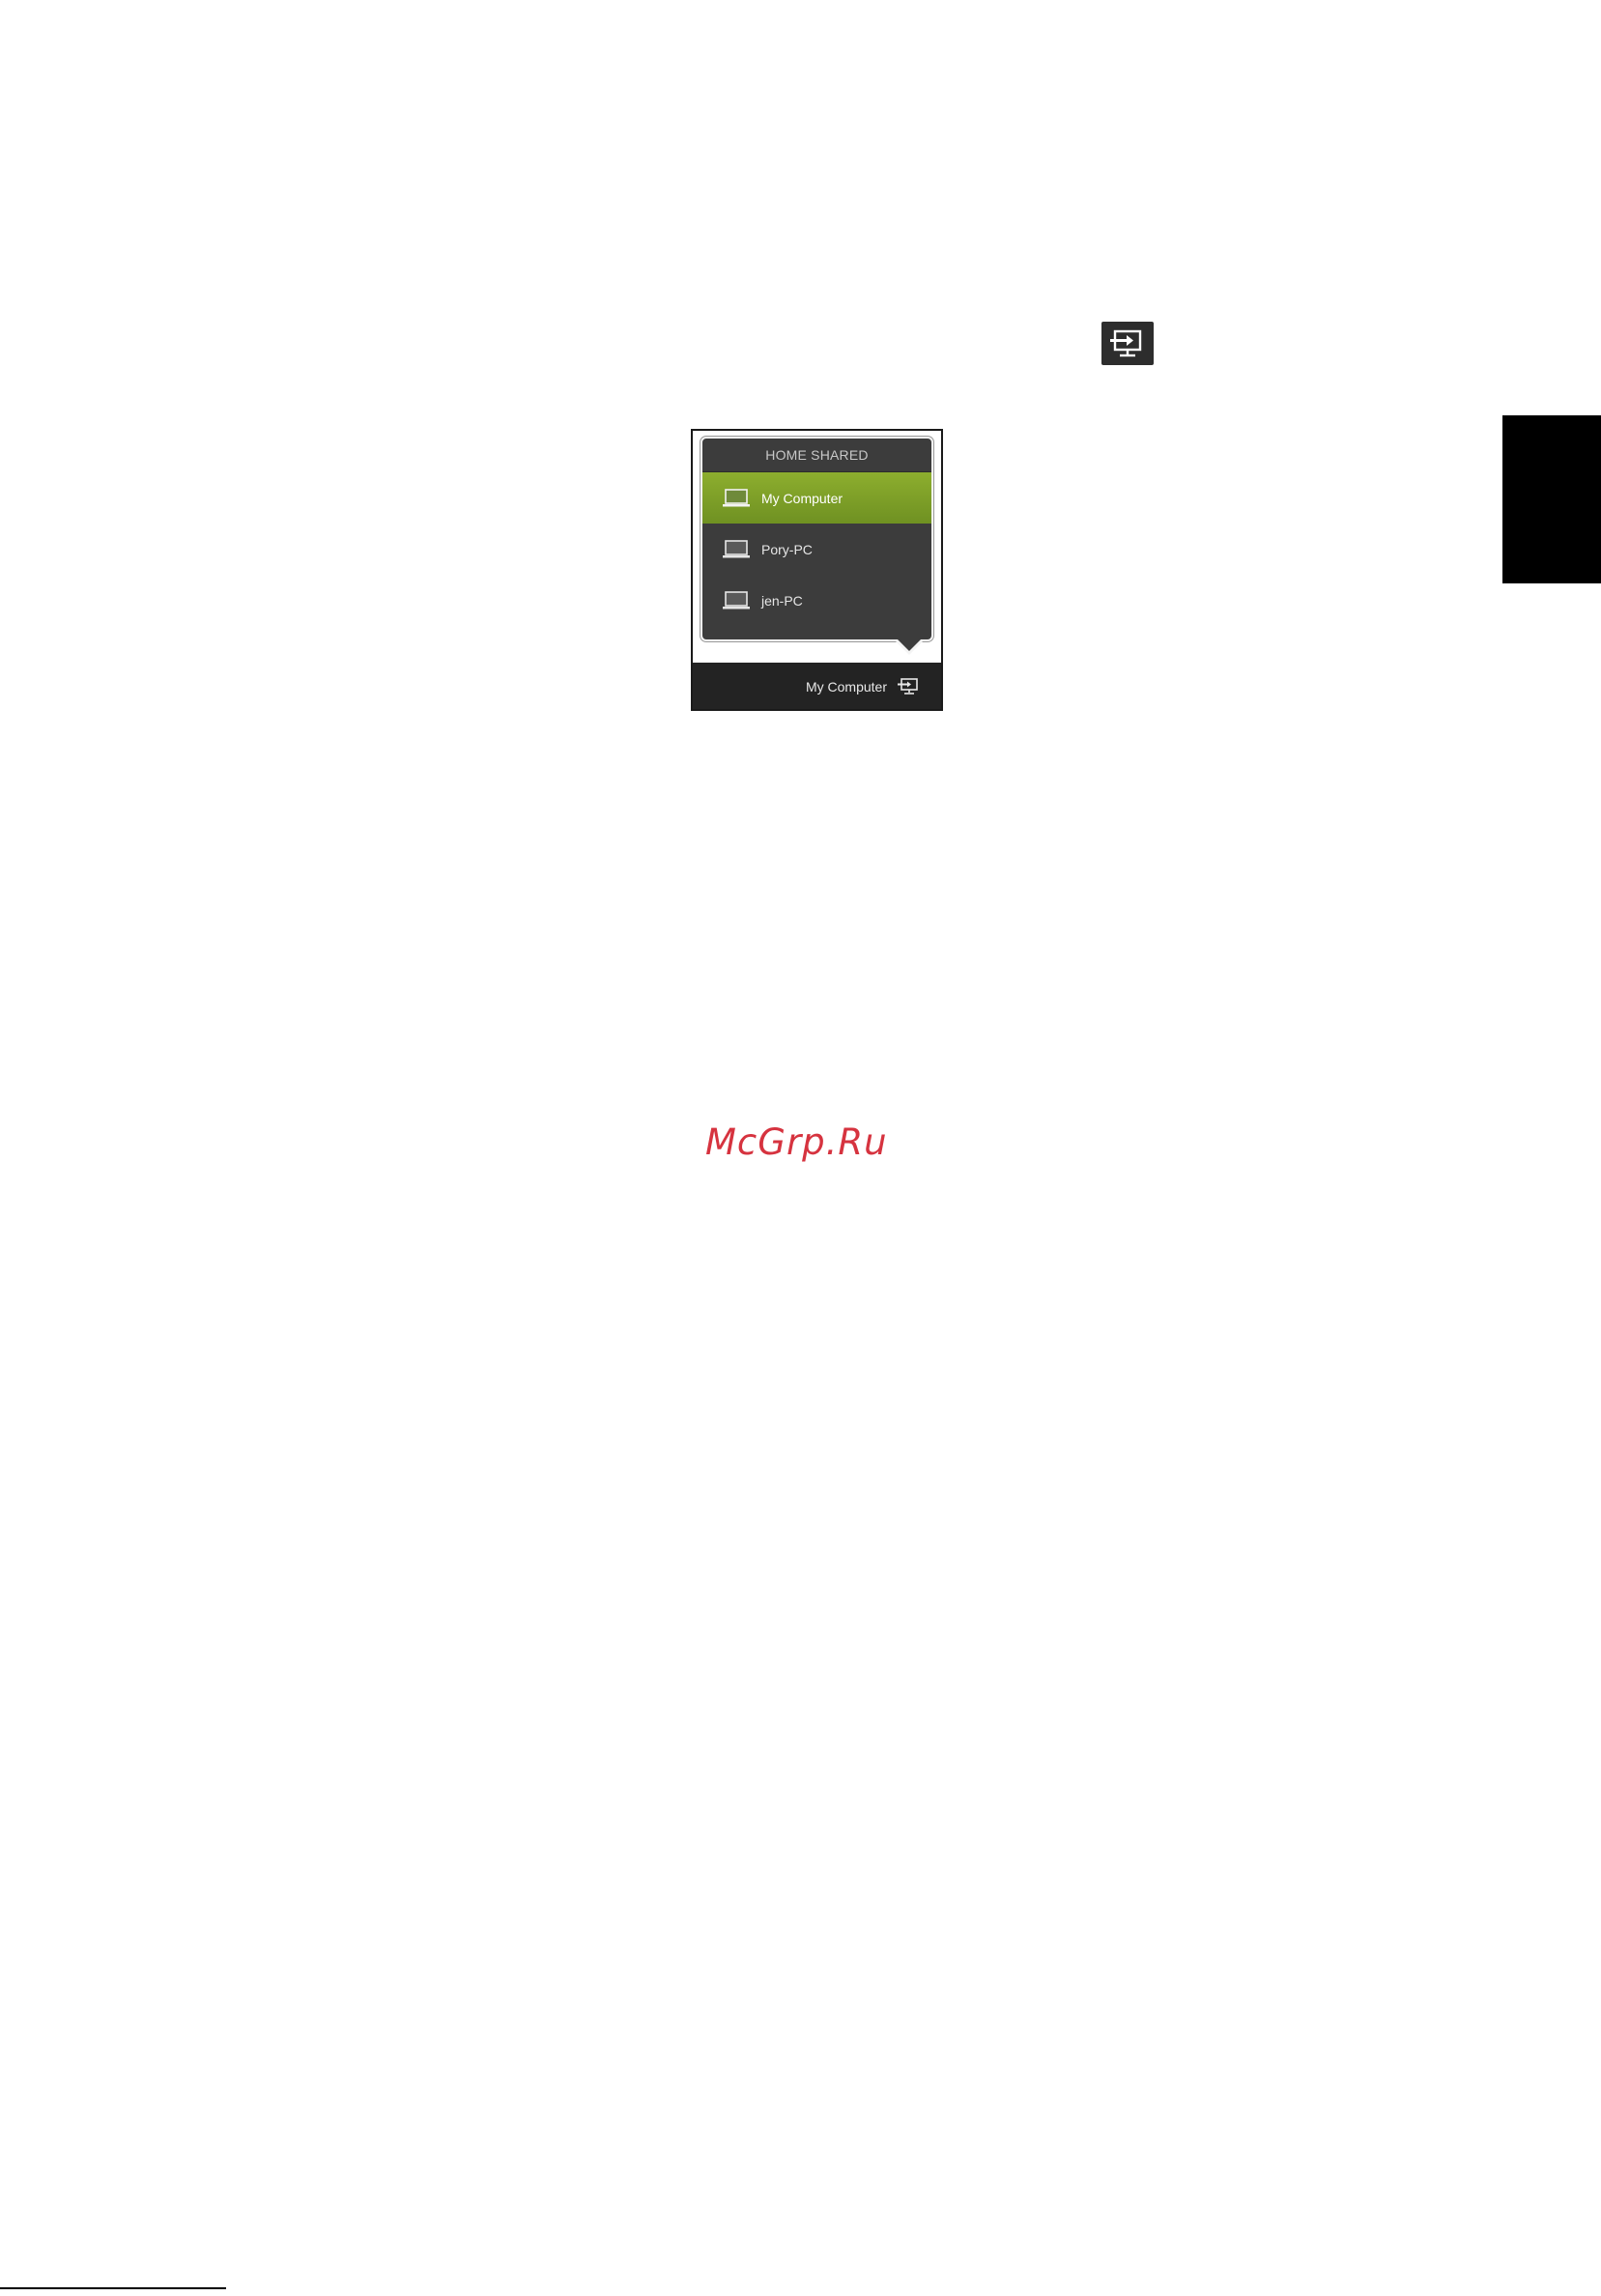 Image resolution: width=1601 pixels, height=2296 pixels. Describe the element at coordinates (802, 498) in the screenshot. I see `device-label: My Computer` at that location.